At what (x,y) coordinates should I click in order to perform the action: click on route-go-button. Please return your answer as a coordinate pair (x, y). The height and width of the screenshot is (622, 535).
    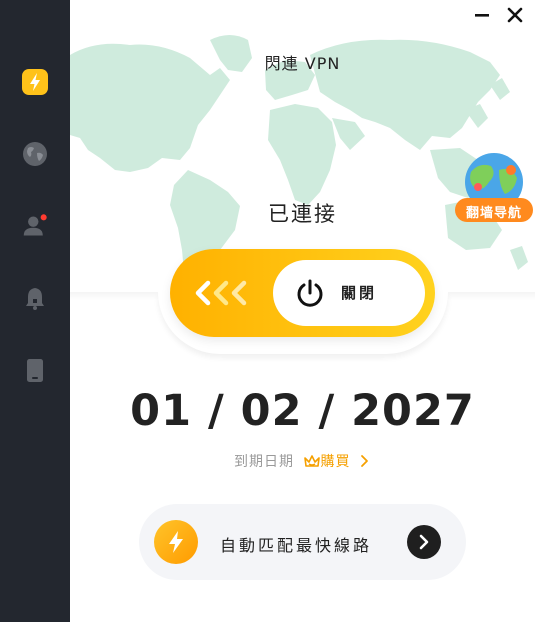
    Looking at the image, I should click on (424, 542).